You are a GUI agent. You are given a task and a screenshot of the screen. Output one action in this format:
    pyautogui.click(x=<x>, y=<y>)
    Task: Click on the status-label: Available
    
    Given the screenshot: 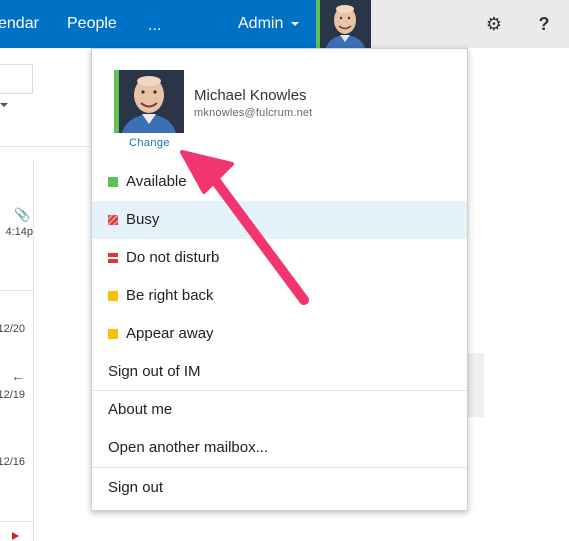 What is the action you would take?
    pyautogui.click(x=156, y=181)
    